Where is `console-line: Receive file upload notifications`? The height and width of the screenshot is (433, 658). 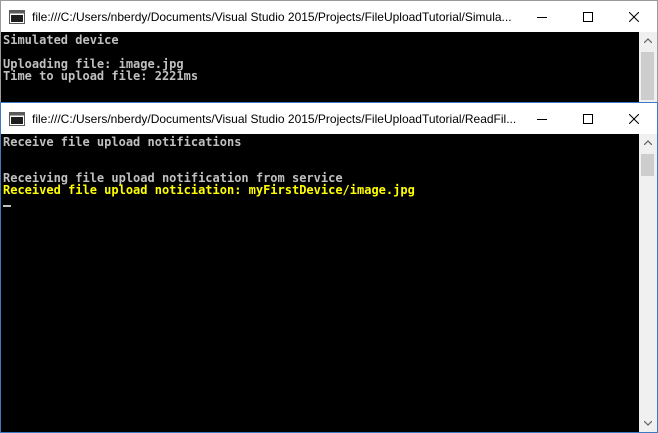 console-line: Receive file upload notifications is located at coordinates (122, 142).